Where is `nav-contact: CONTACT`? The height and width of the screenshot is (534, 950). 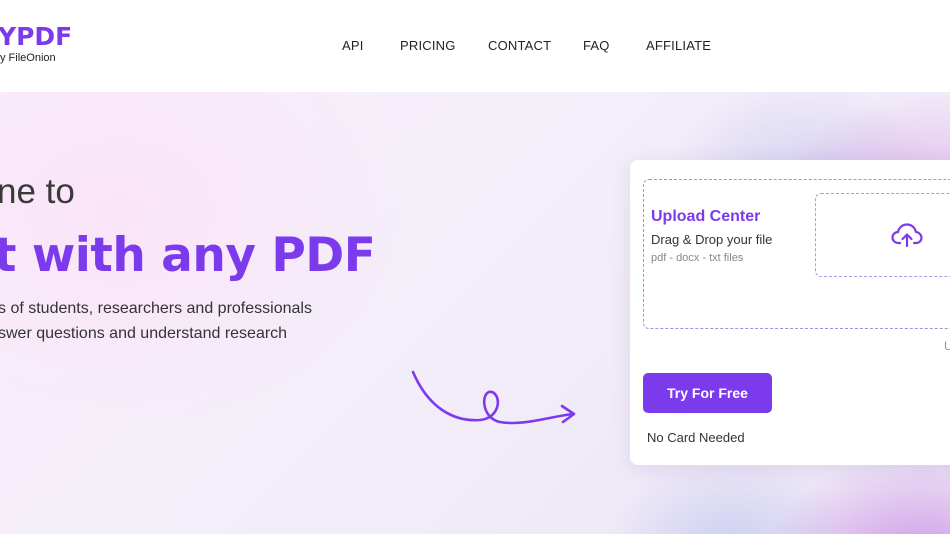 nav-contact: CONTACT is located at coordinates (519, 45).